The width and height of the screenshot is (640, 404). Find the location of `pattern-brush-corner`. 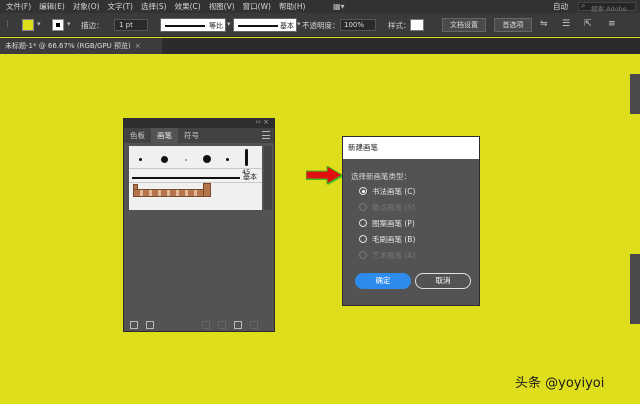

pattern-brush-corner is located at coordinates (207, 190).